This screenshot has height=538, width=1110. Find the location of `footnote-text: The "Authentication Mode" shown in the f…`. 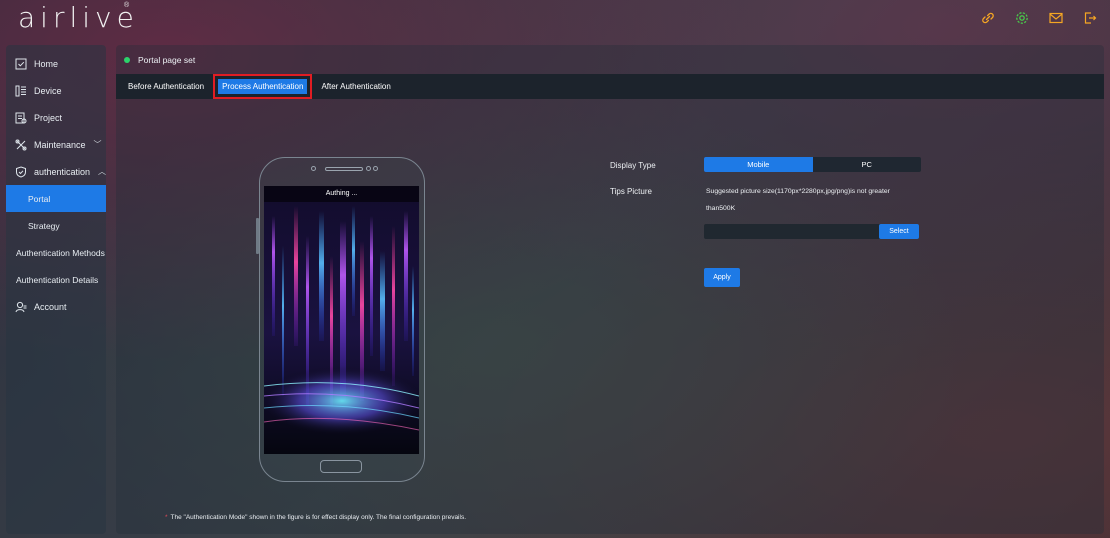

footnote-text: The "Authentication Mode" shown in the f… is located at coordinates (318, 517).